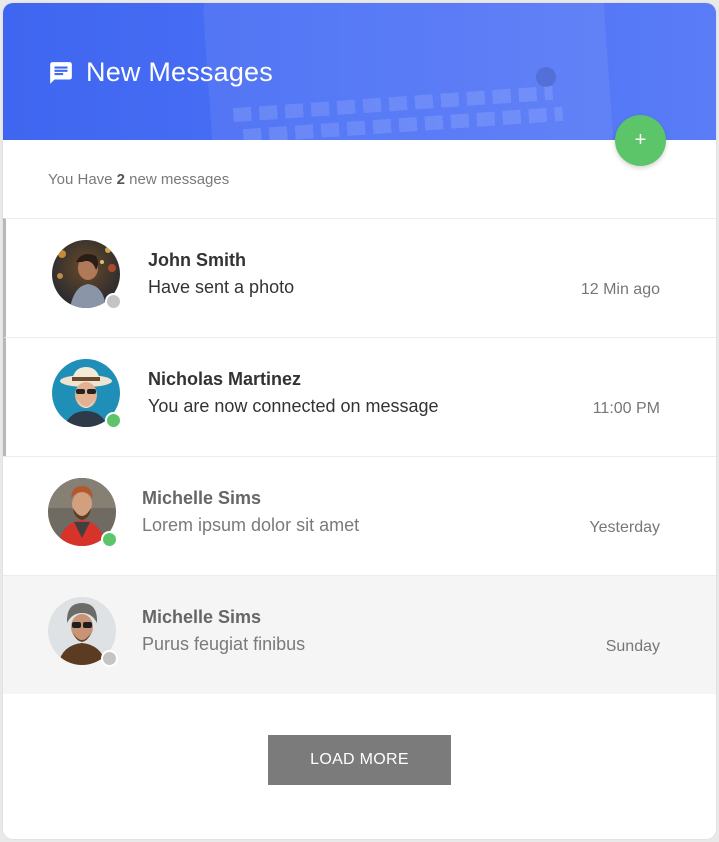  Describe the element at coordinates (359, 277) in the screenshot. I see `message-row: John Smith Have sent a photo 12 Min ago` at that location.